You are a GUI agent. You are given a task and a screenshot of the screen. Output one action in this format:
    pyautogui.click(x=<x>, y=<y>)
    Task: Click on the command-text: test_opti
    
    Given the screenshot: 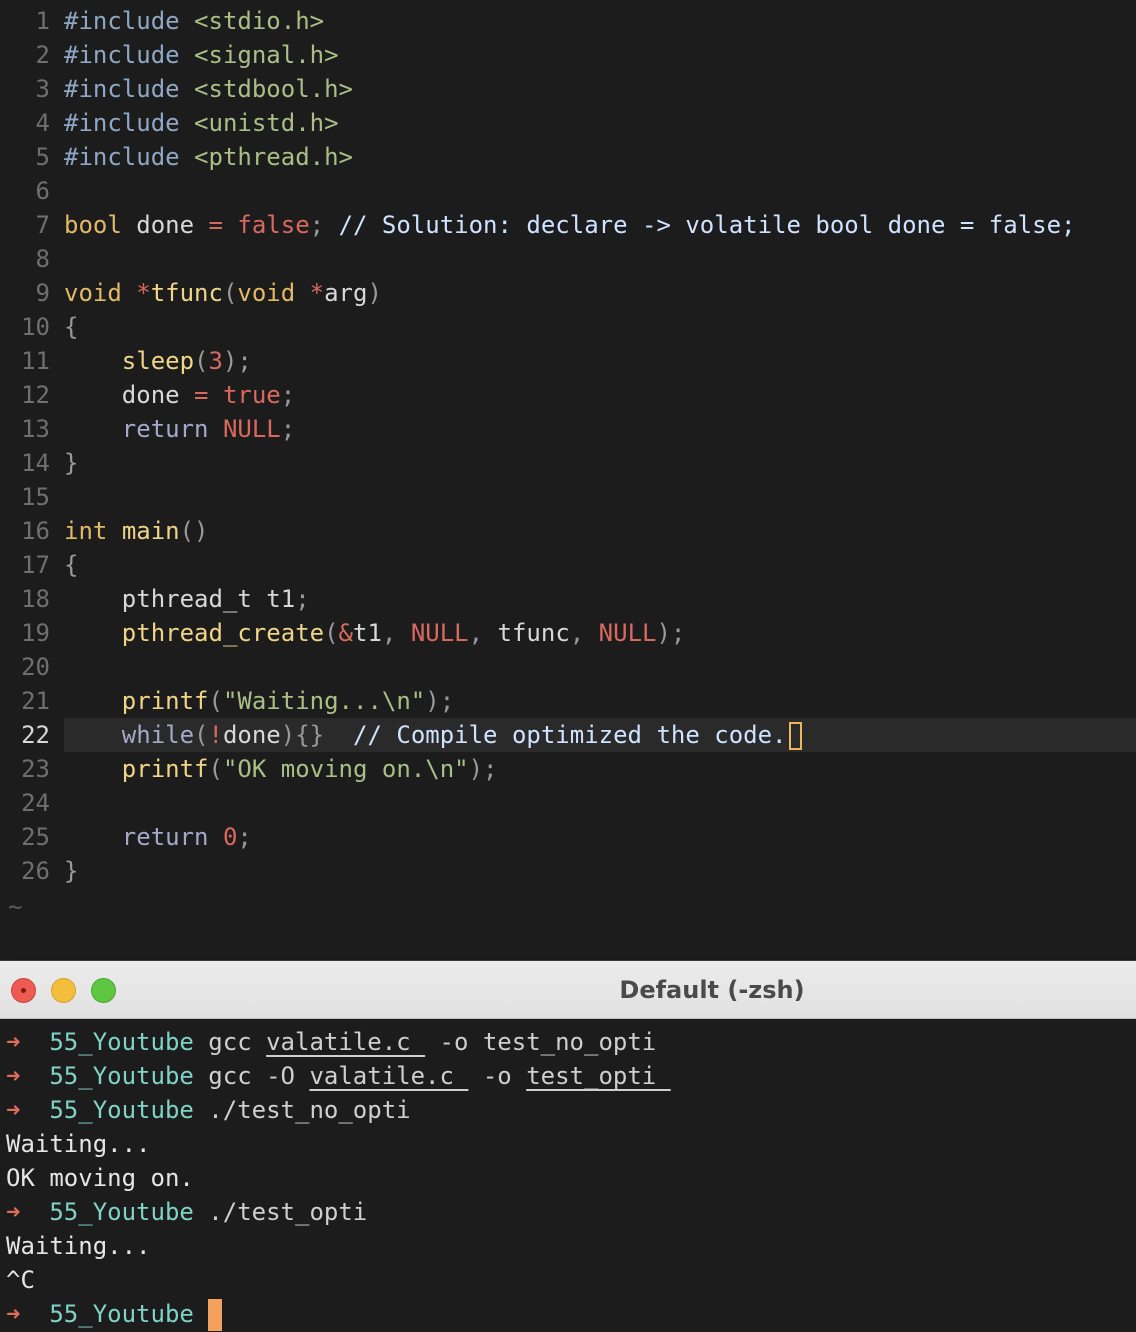 What is the action you would take?
    pyautogui.click(x=598, y=1076)
    